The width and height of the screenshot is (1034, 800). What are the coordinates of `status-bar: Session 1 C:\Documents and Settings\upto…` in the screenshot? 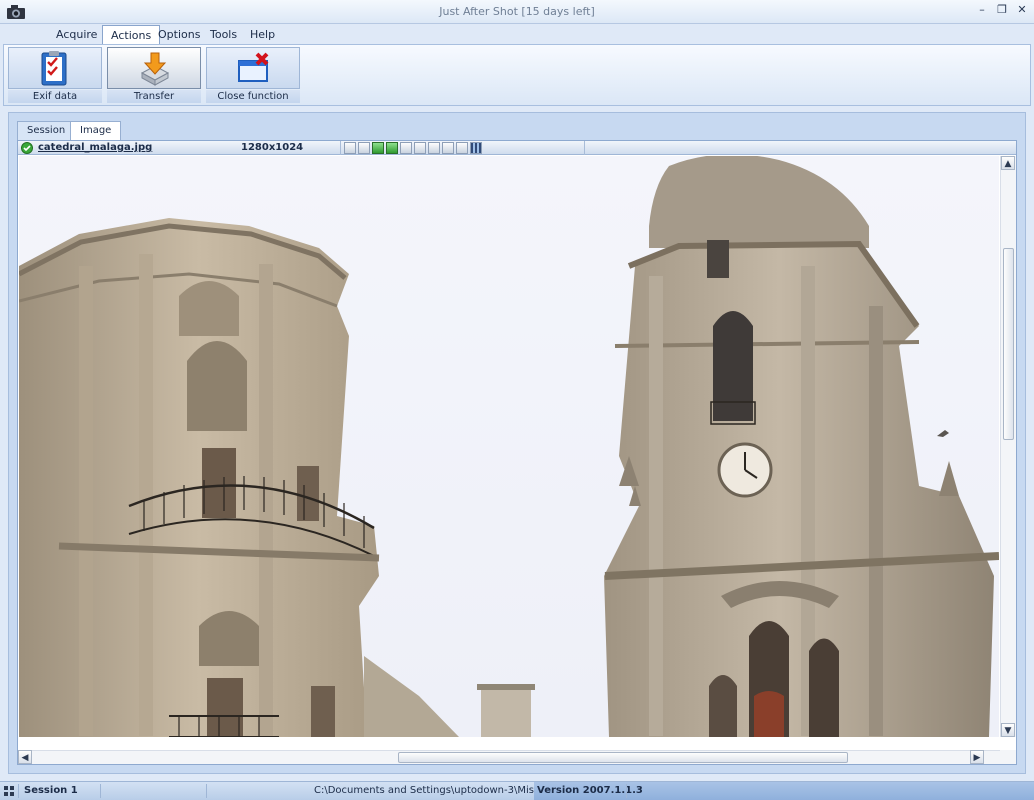 It's located at (517, 790).